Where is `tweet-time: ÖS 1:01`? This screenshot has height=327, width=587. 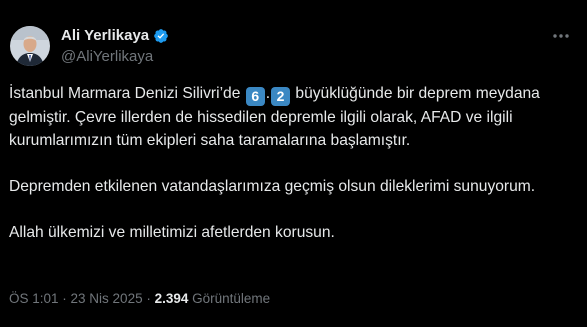
tweet-time: ÖS 1:01 is located at coordinates (34, 298).